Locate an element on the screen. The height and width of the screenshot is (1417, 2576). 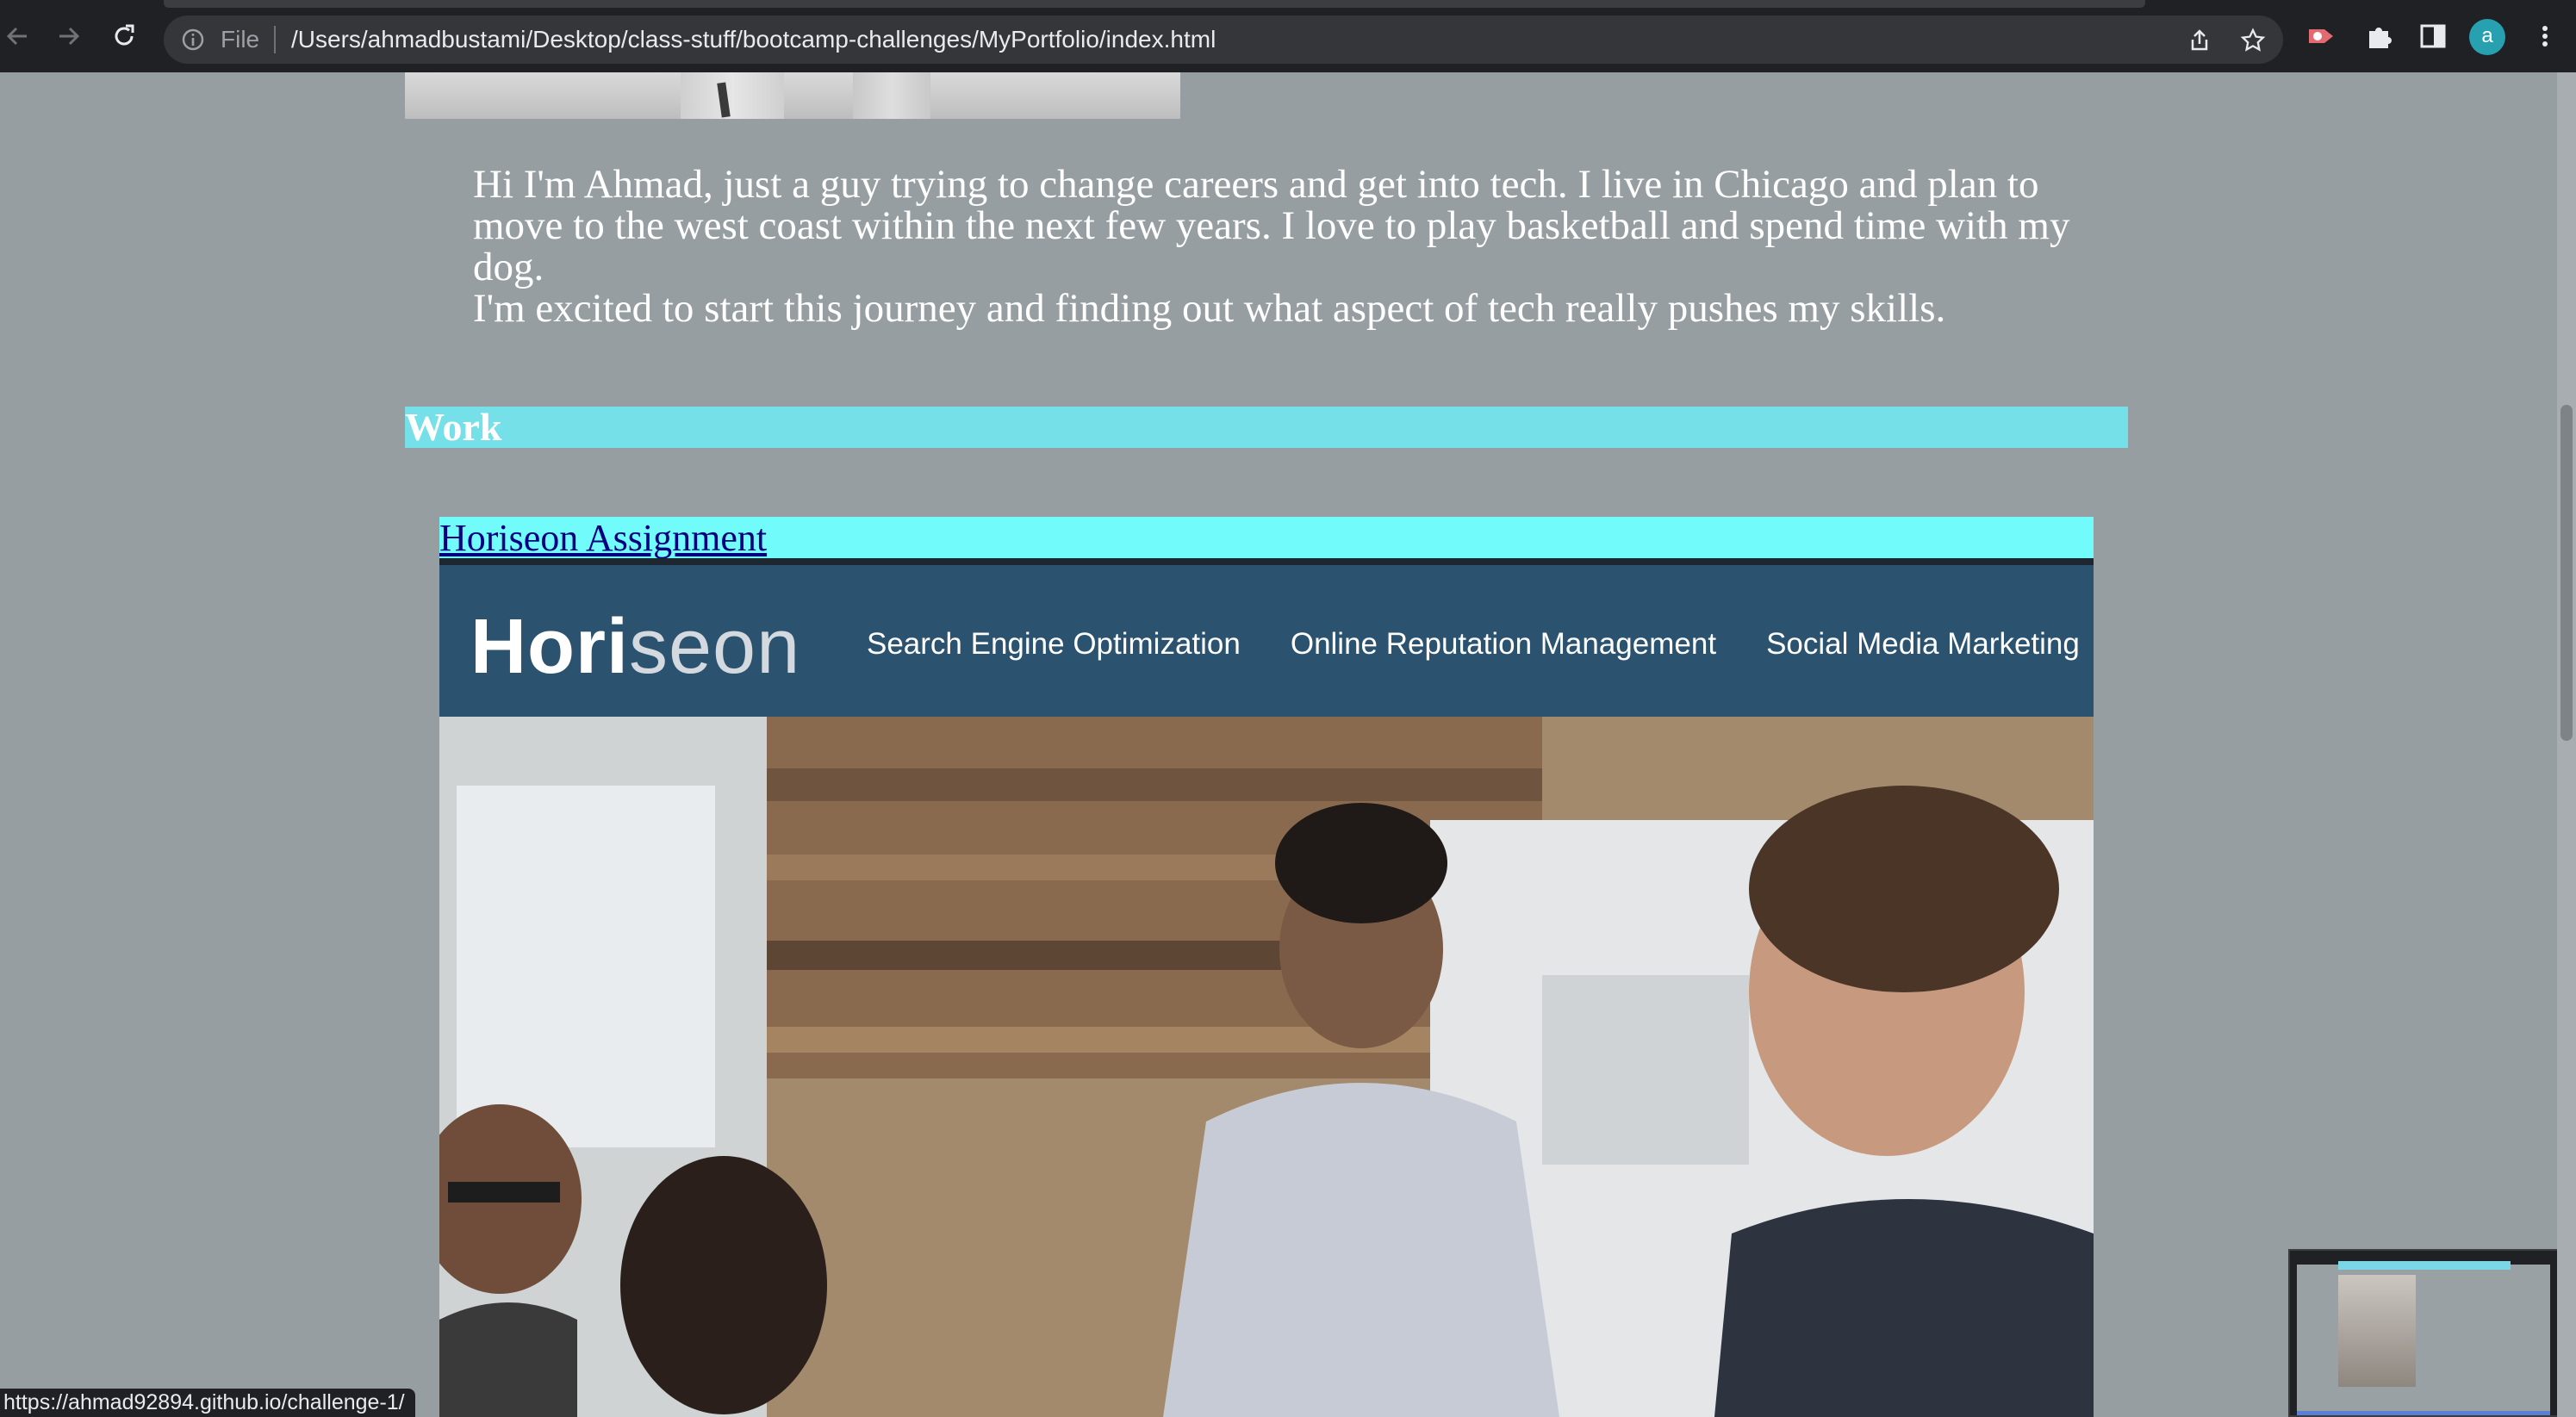
logo-main: Hori is located at coordinates (549, 647).